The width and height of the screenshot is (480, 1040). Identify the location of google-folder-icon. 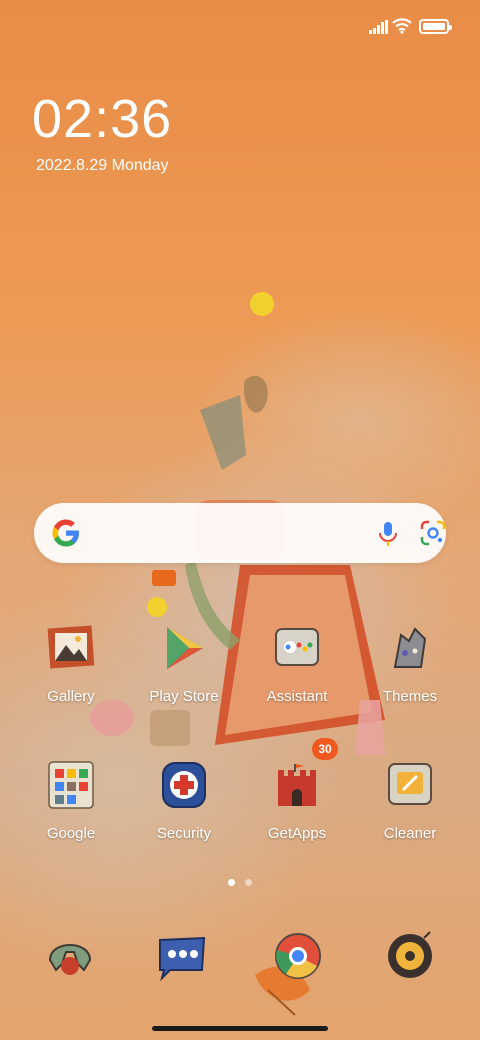
(71, 785).